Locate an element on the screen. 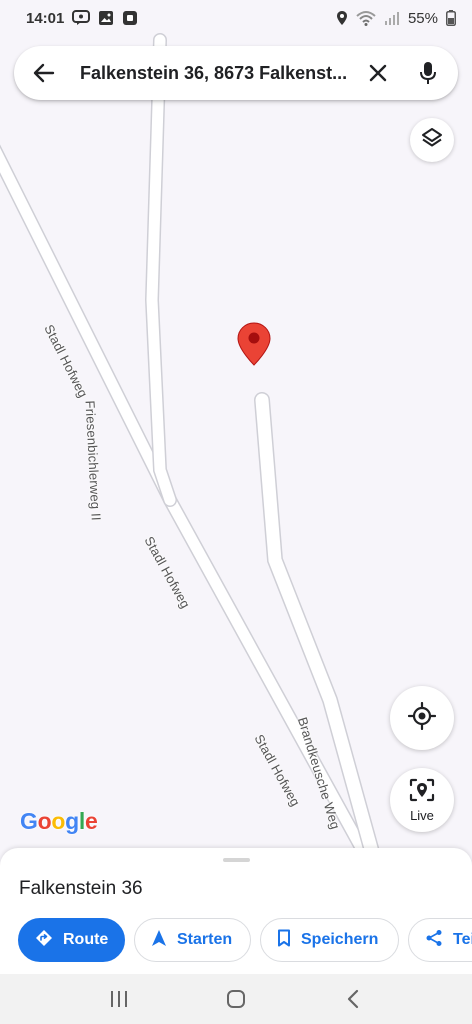 This screenshot has width=472, height=1024. status-bar: 14:01 55% is located at coordinates (236, 18).